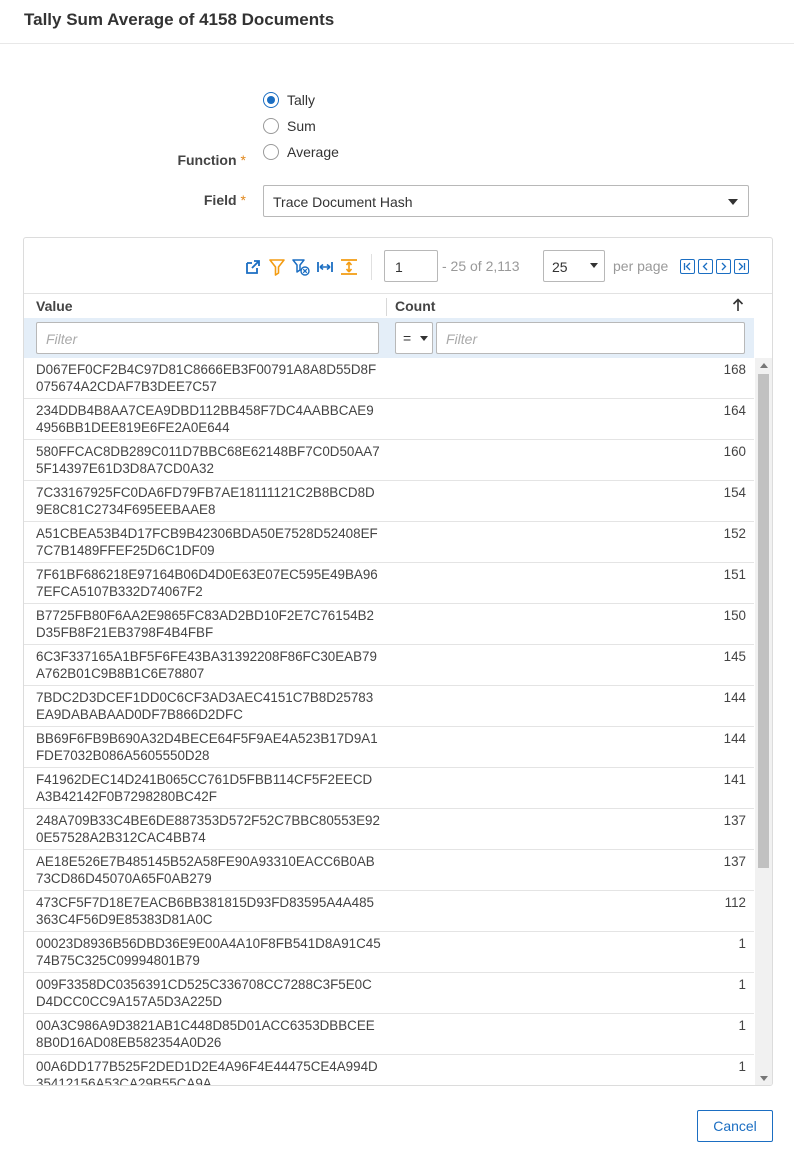 The height and width of the screenshot is (1152, 794). What do you see at coordinates (741, 266) in the screenshot?
I see `last-page-button` at bounding box center [741, 266].